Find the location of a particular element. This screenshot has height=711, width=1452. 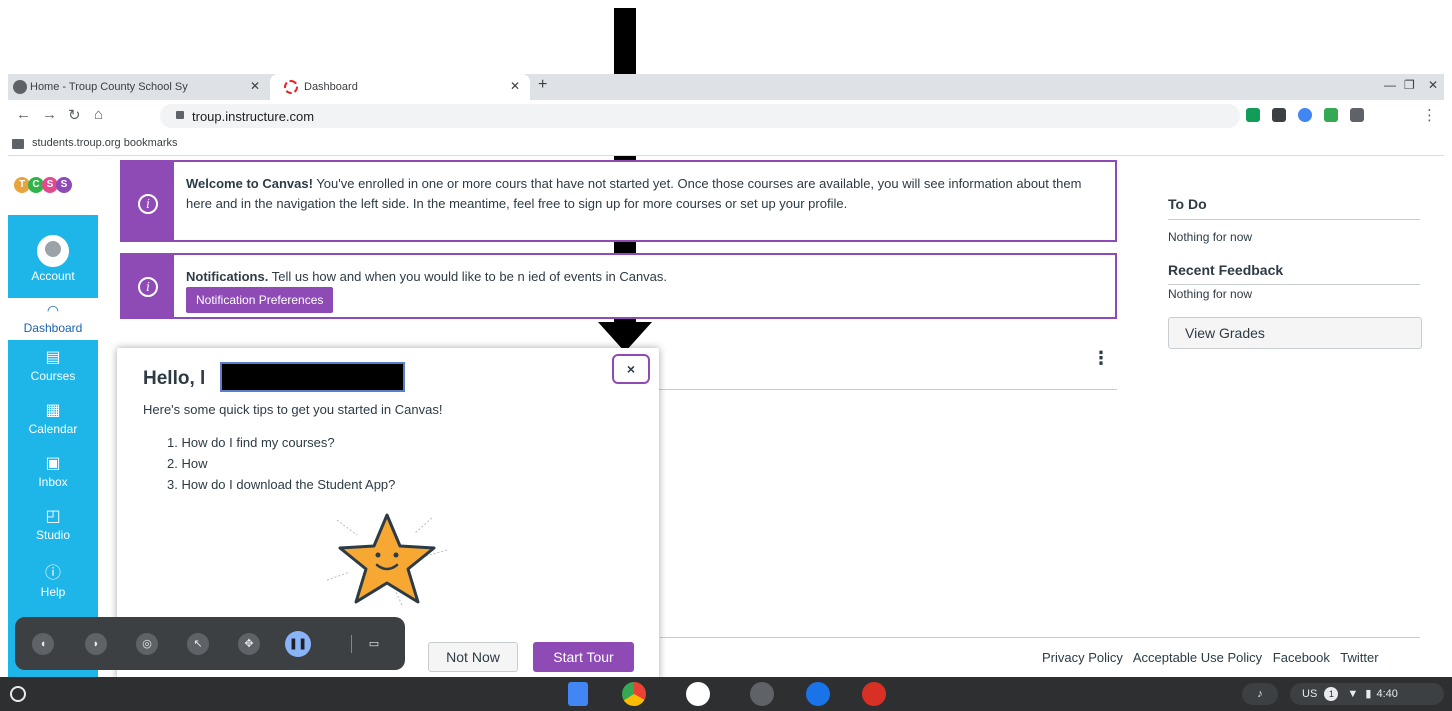

cast-extension-icon is located at coordinates (1331, 115).